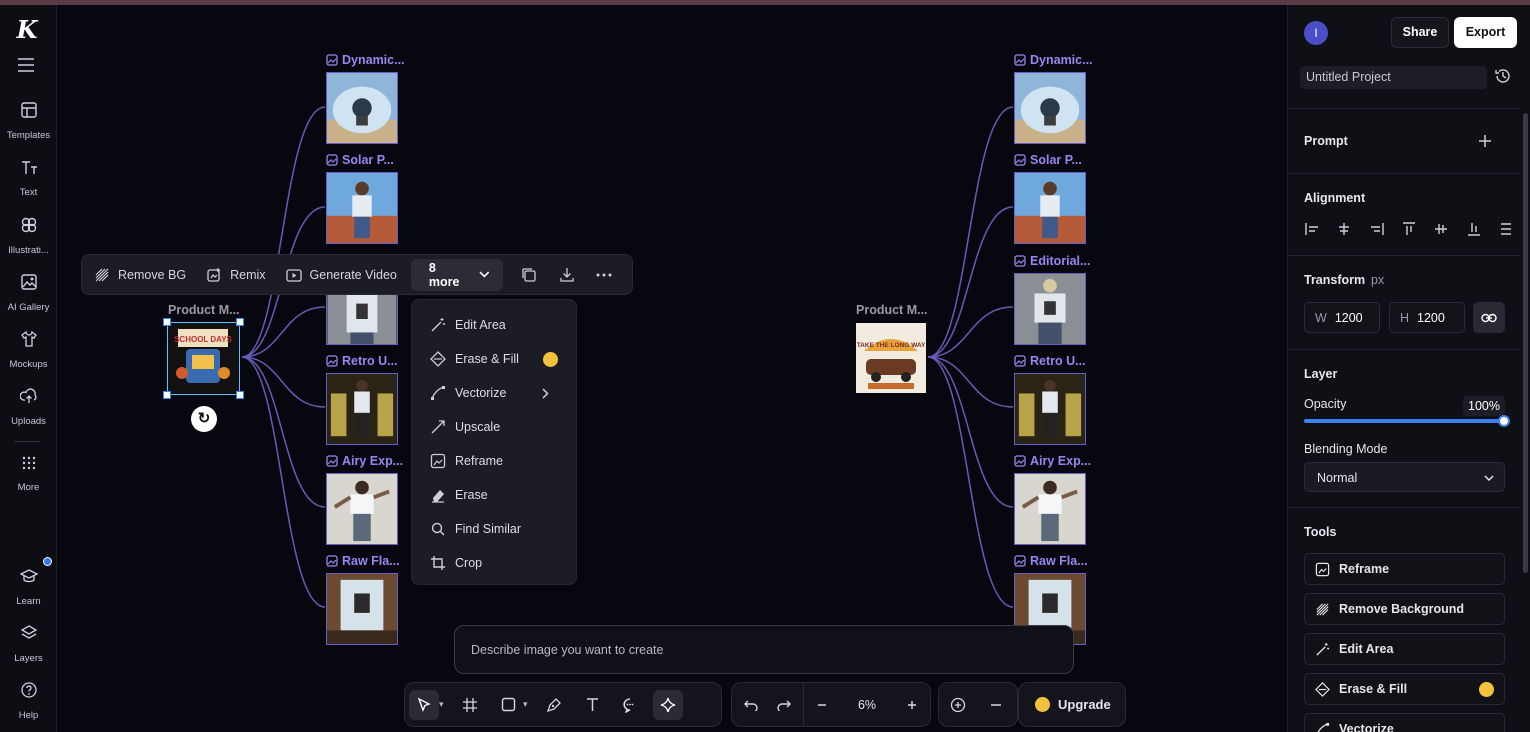  Describe the element at coordinates (508, 705) in the screenshot. I see `shape-tool` at that location.